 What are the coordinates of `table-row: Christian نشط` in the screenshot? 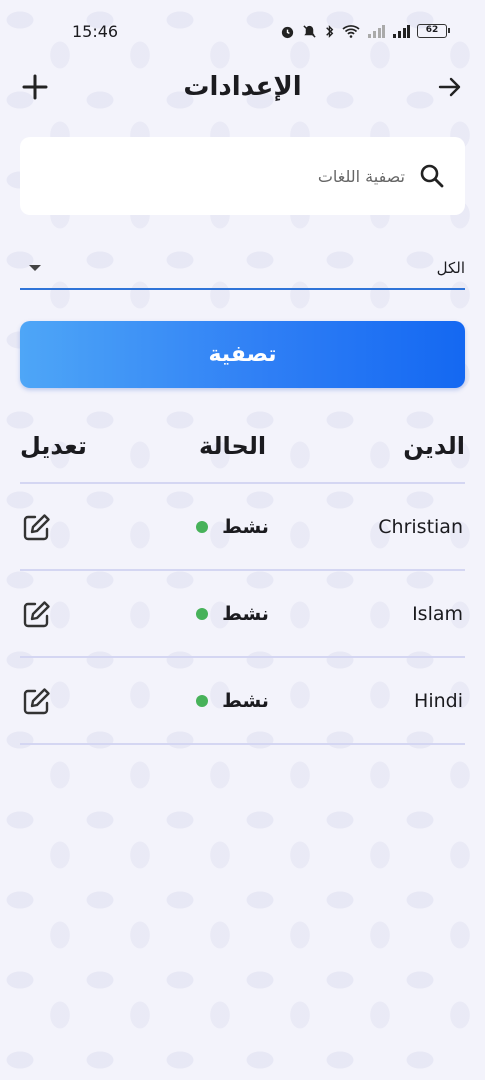 It's located at (242, 527).